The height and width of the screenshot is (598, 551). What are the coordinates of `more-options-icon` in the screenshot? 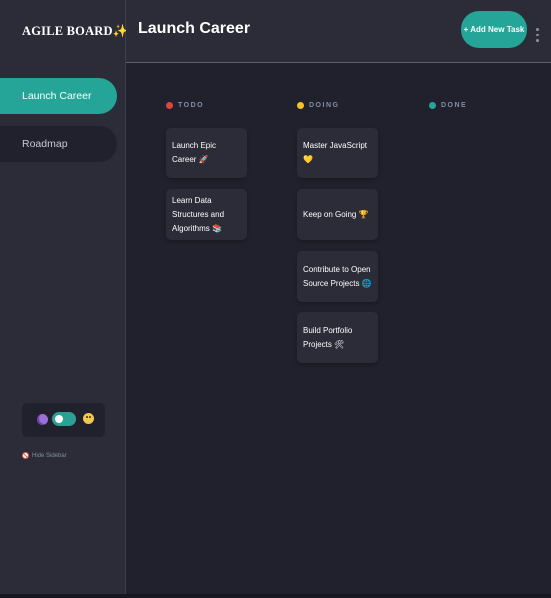 It's located at (538, 36).